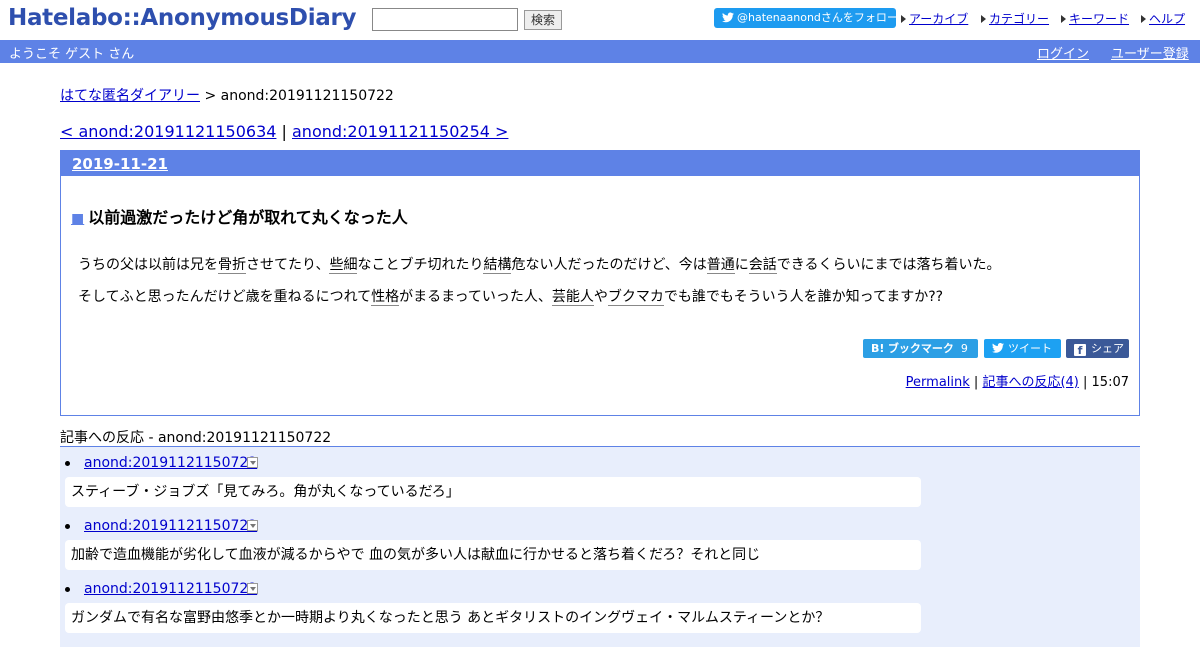 The height and width of the screenshot is (647, 1200). Describe the element at coordinates (878, 348) in the screenshot. I see `hatena-b-icon: B!` at that location.